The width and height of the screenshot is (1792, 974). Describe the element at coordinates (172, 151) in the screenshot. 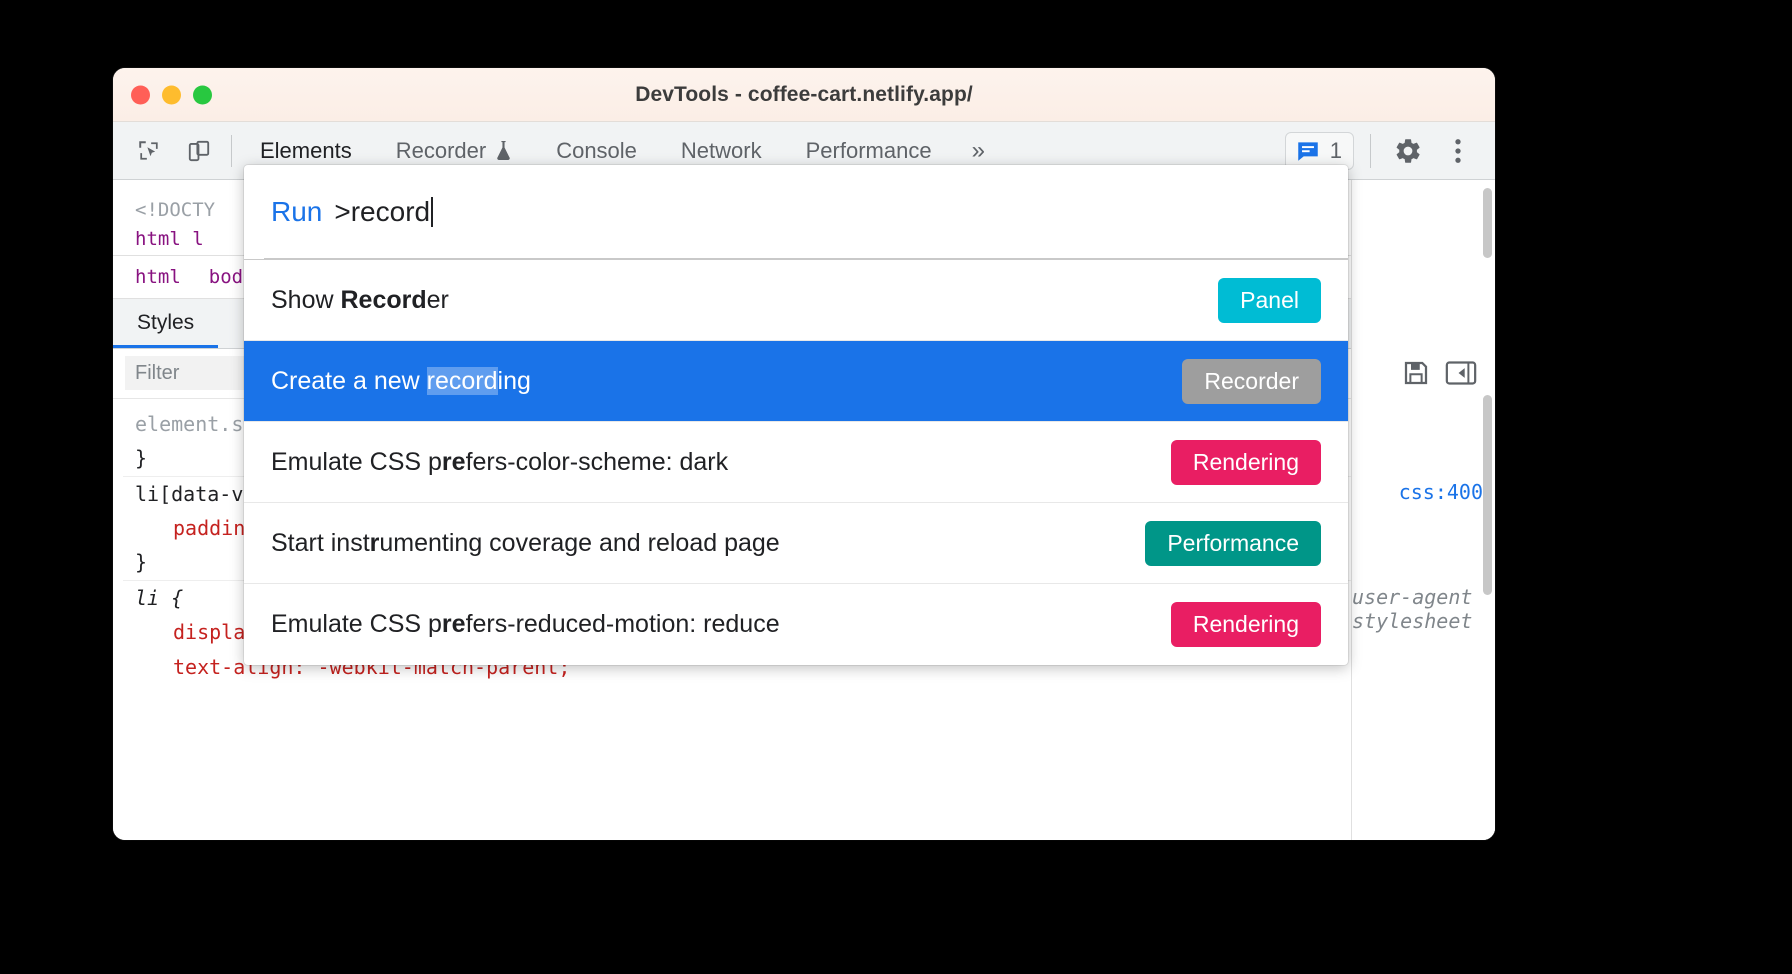

I see `toolbar-left-icons` at that location.